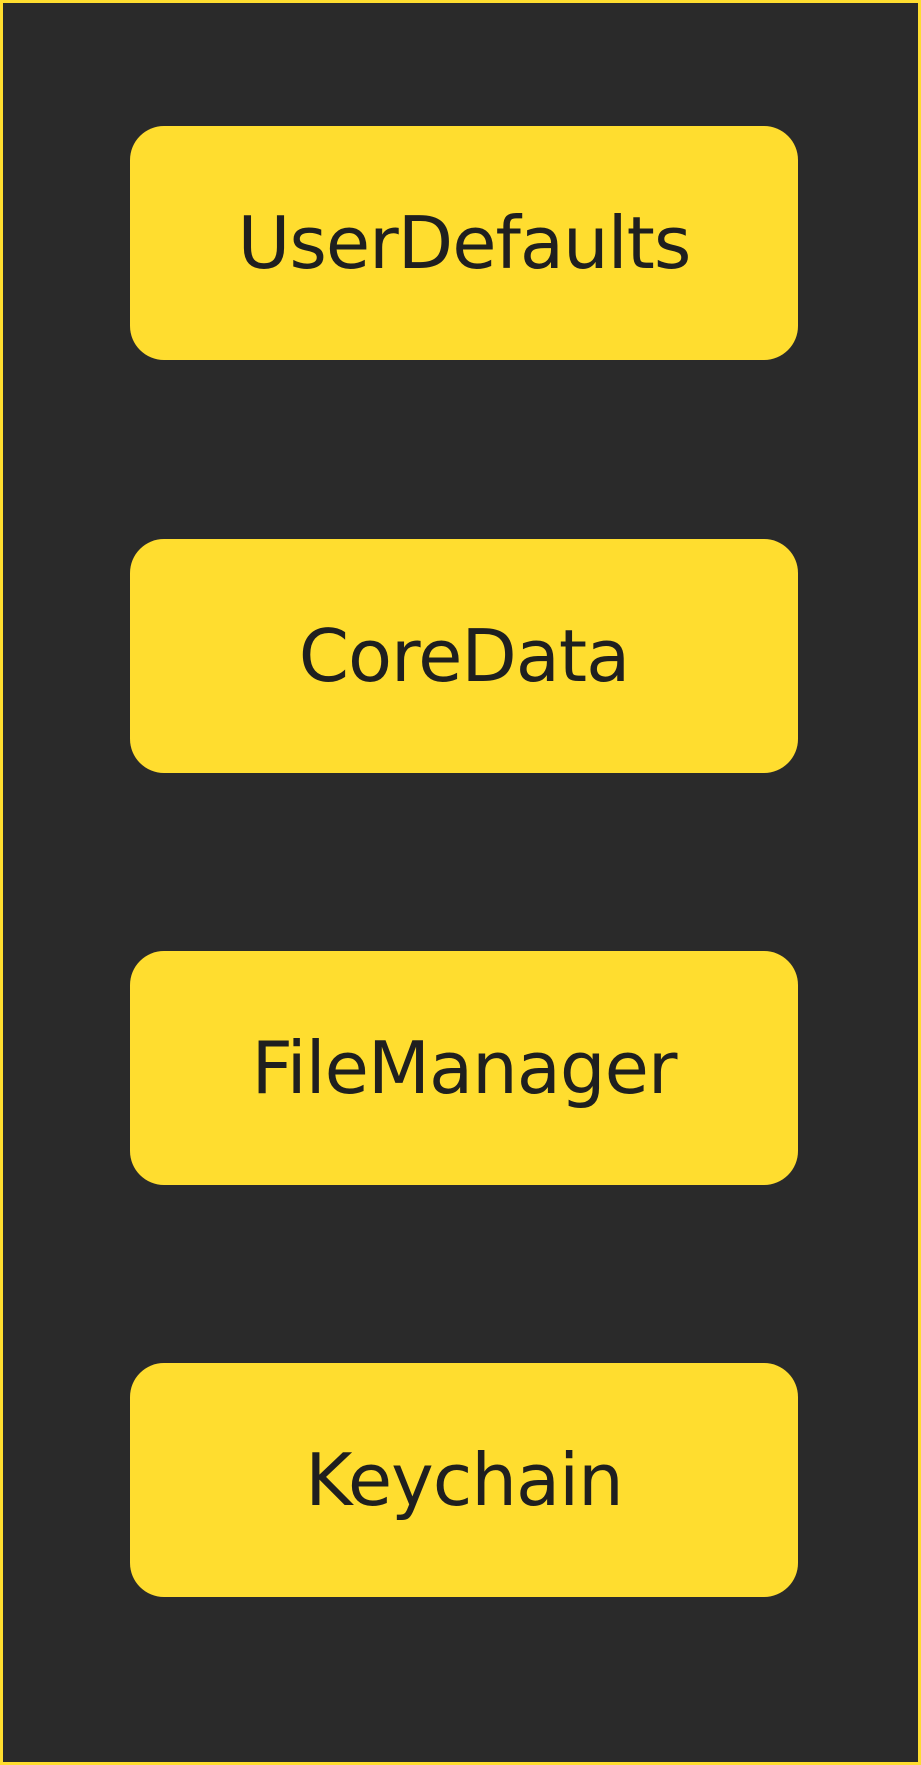  I want to click on filemanager-button: FileManager, so click(464, 1068).